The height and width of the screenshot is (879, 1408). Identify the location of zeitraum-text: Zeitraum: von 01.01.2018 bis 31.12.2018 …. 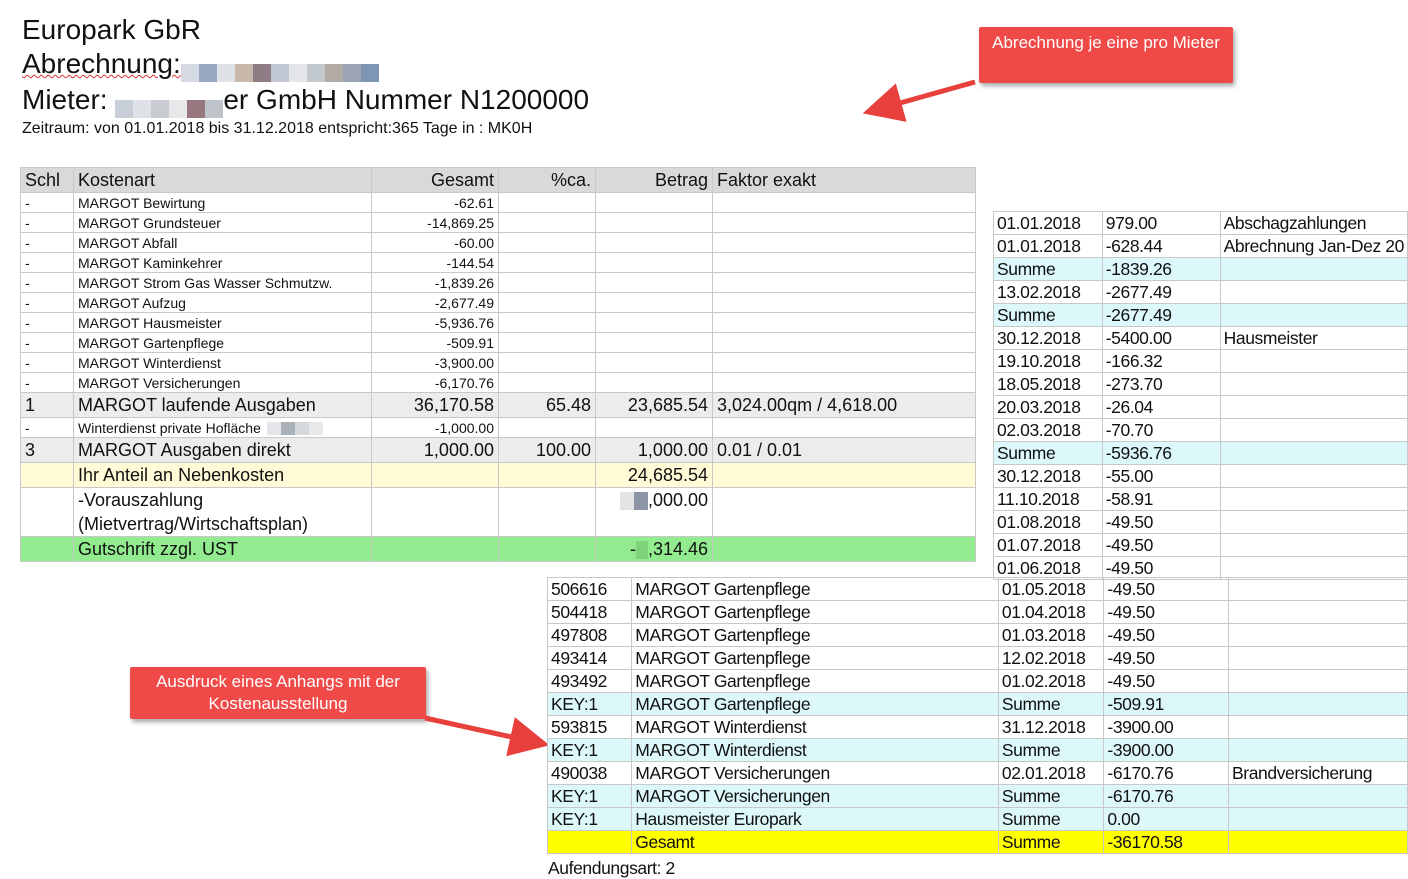
(277, 128).